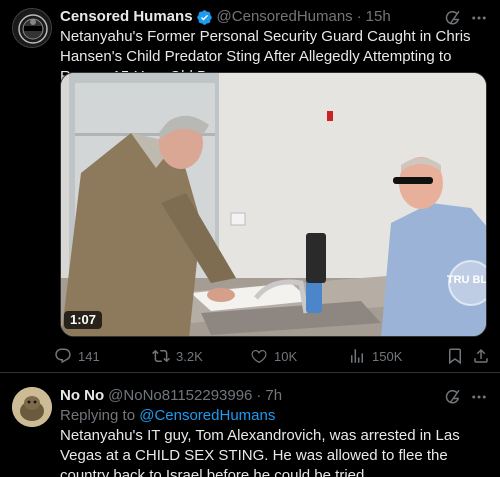 This screenshot has height=477, width=500. Describe the element at coordinates (126, 17) in the screenshot. I see `display-name: Censored Humans` at that location.